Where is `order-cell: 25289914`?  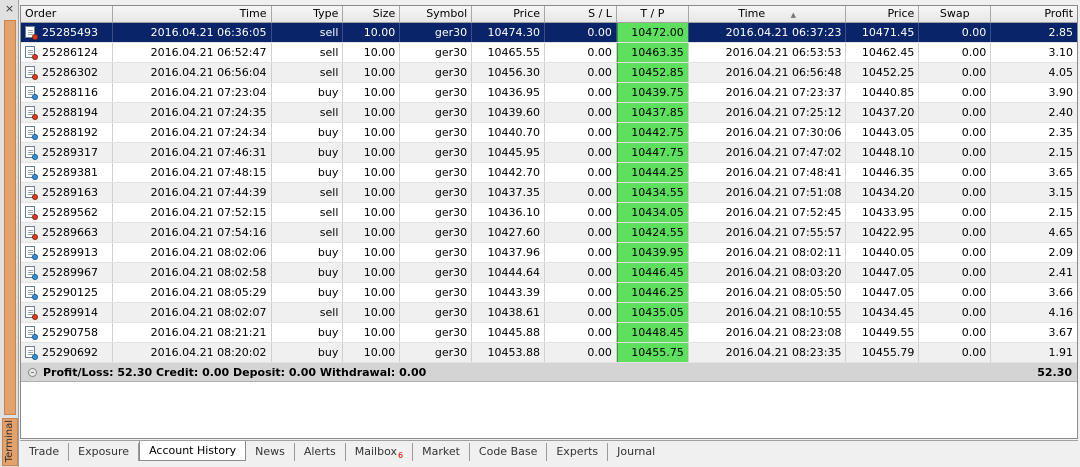
order-cell: 25289914 is located at coordinates (67, 312).